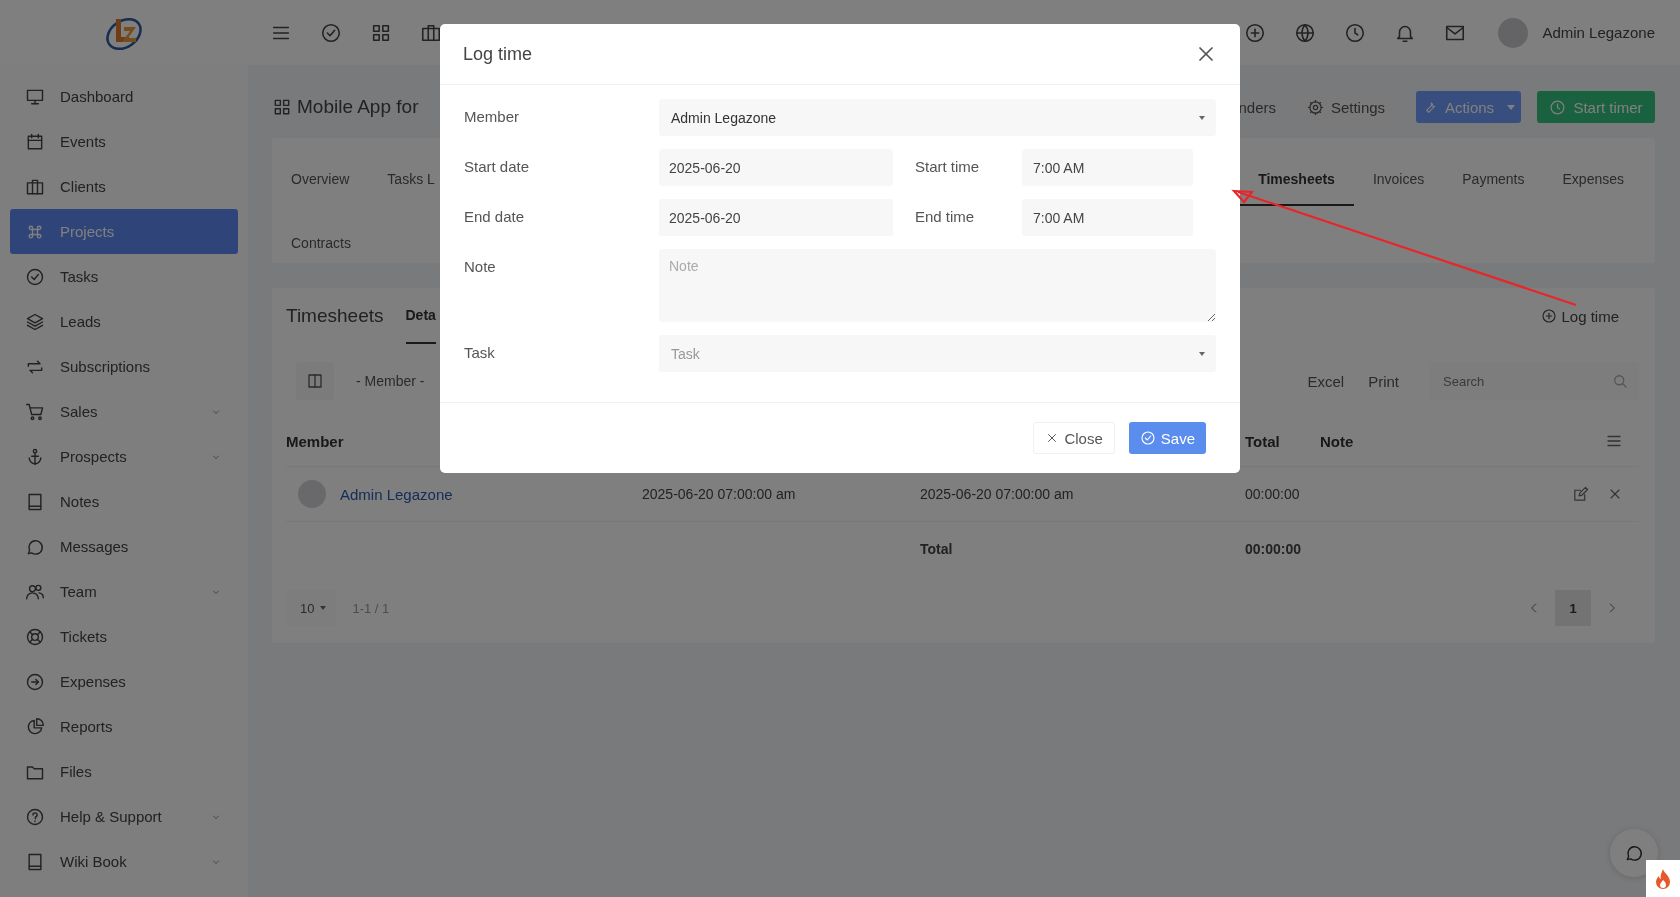 The width and height of the screenshot is (1680, 897). What do you see at coordinates (35, 636) in the screenshot?
I see `lifebuoy-icon` at bounding box center [35, 636].